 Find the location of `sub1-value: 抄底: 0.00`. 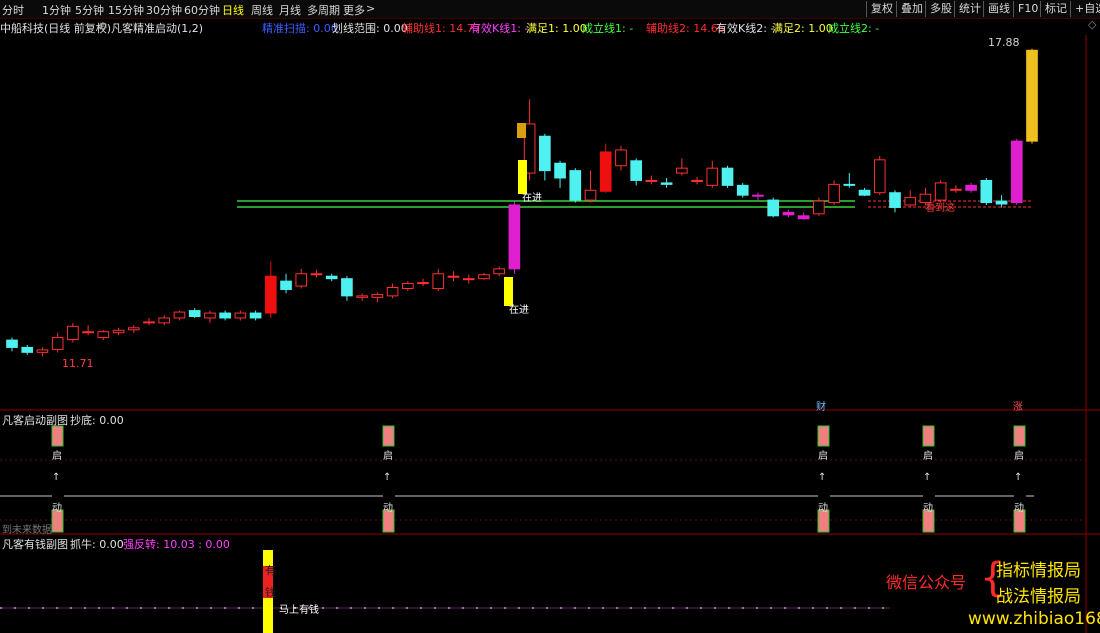

sub1-value: 抄底: 0.00 is located at coordinates (97, 420).